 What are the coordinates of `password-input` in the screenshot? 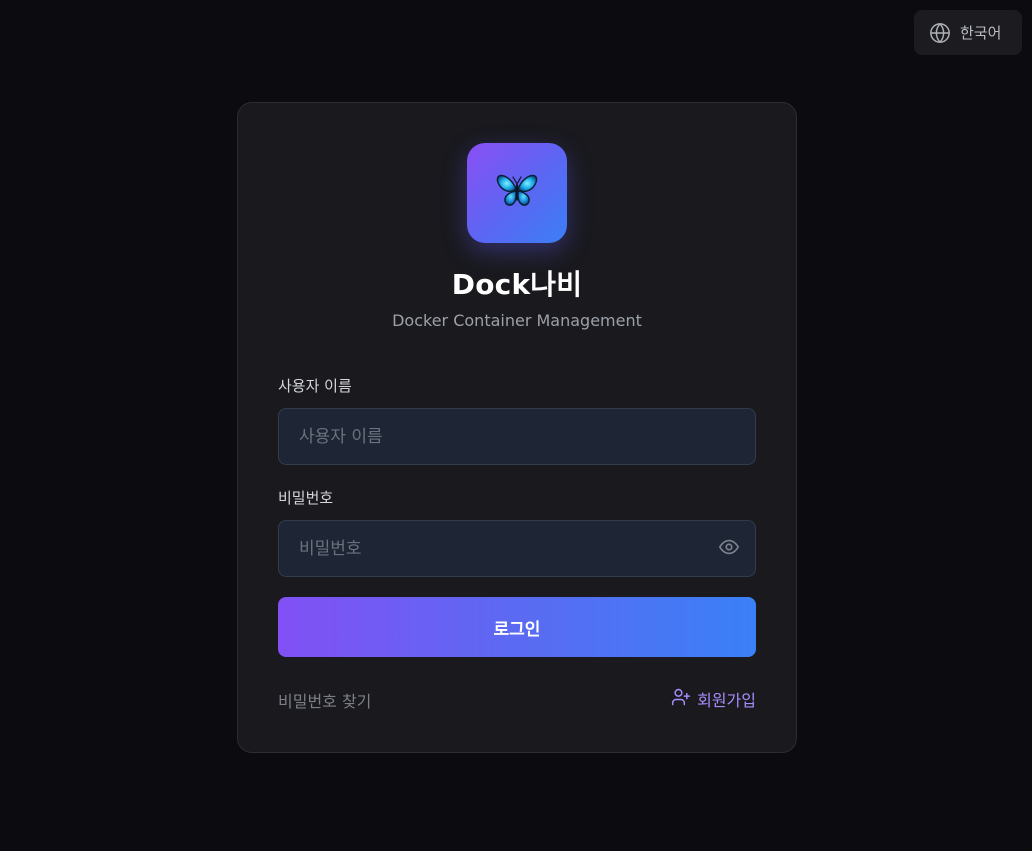 It's located at (517, 548).